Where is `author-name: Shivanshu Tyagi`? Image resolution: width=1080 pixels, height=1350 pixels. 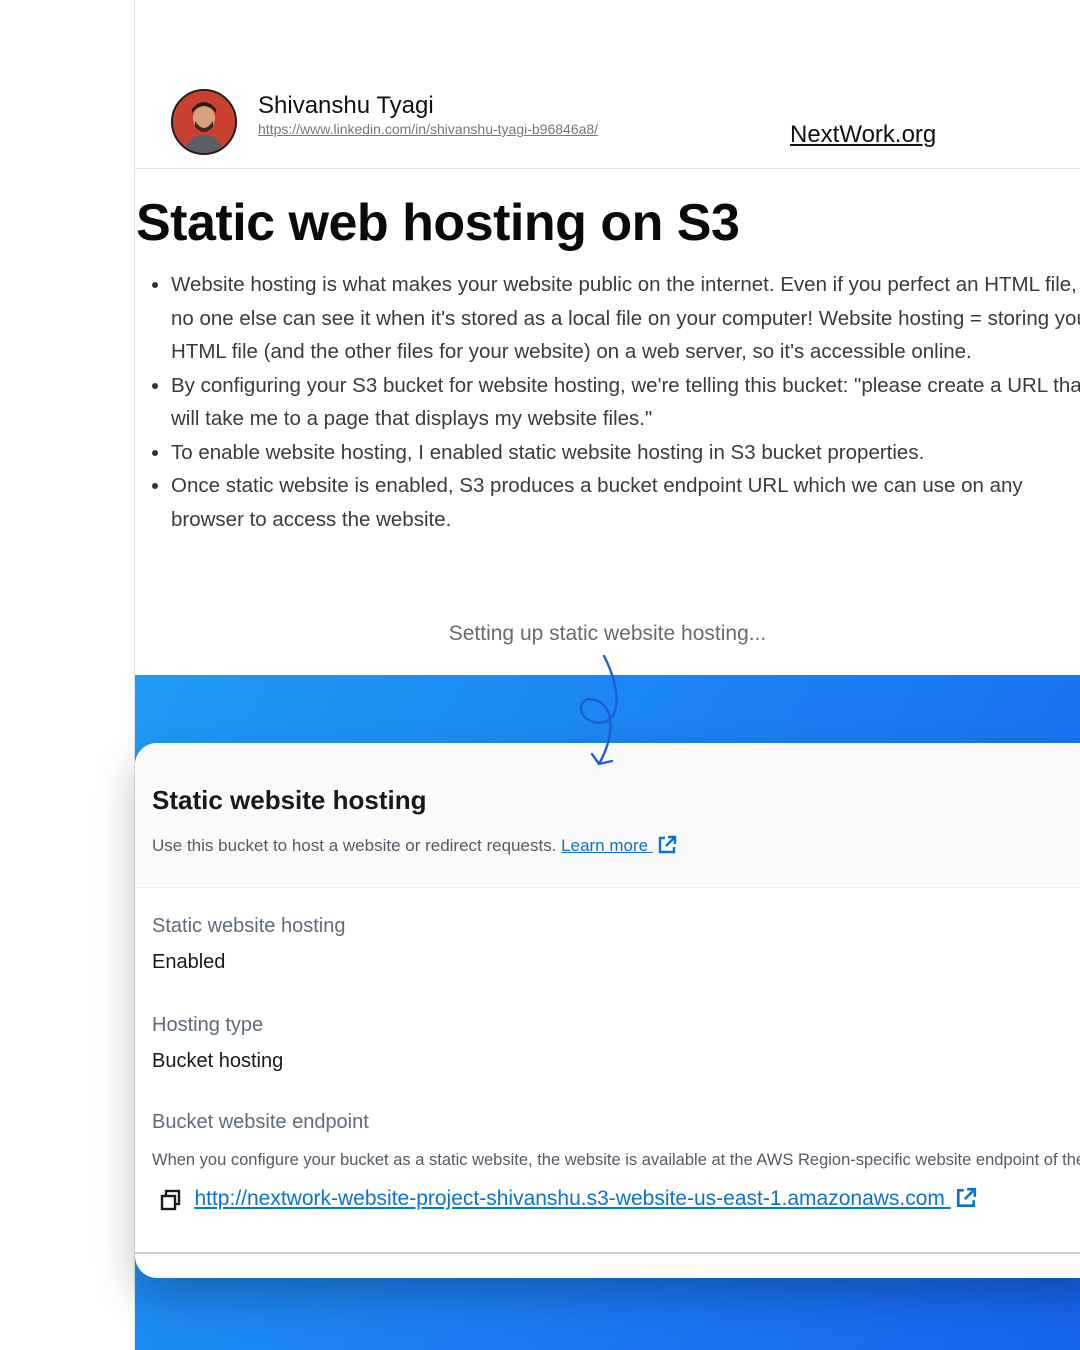 author-name: Shivanshu Tyagi is located at coordinates (346, 105).